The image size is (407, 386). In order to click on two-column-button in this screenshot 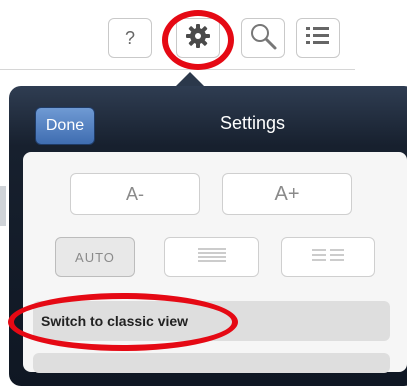, I will do `click(328, 257)`.